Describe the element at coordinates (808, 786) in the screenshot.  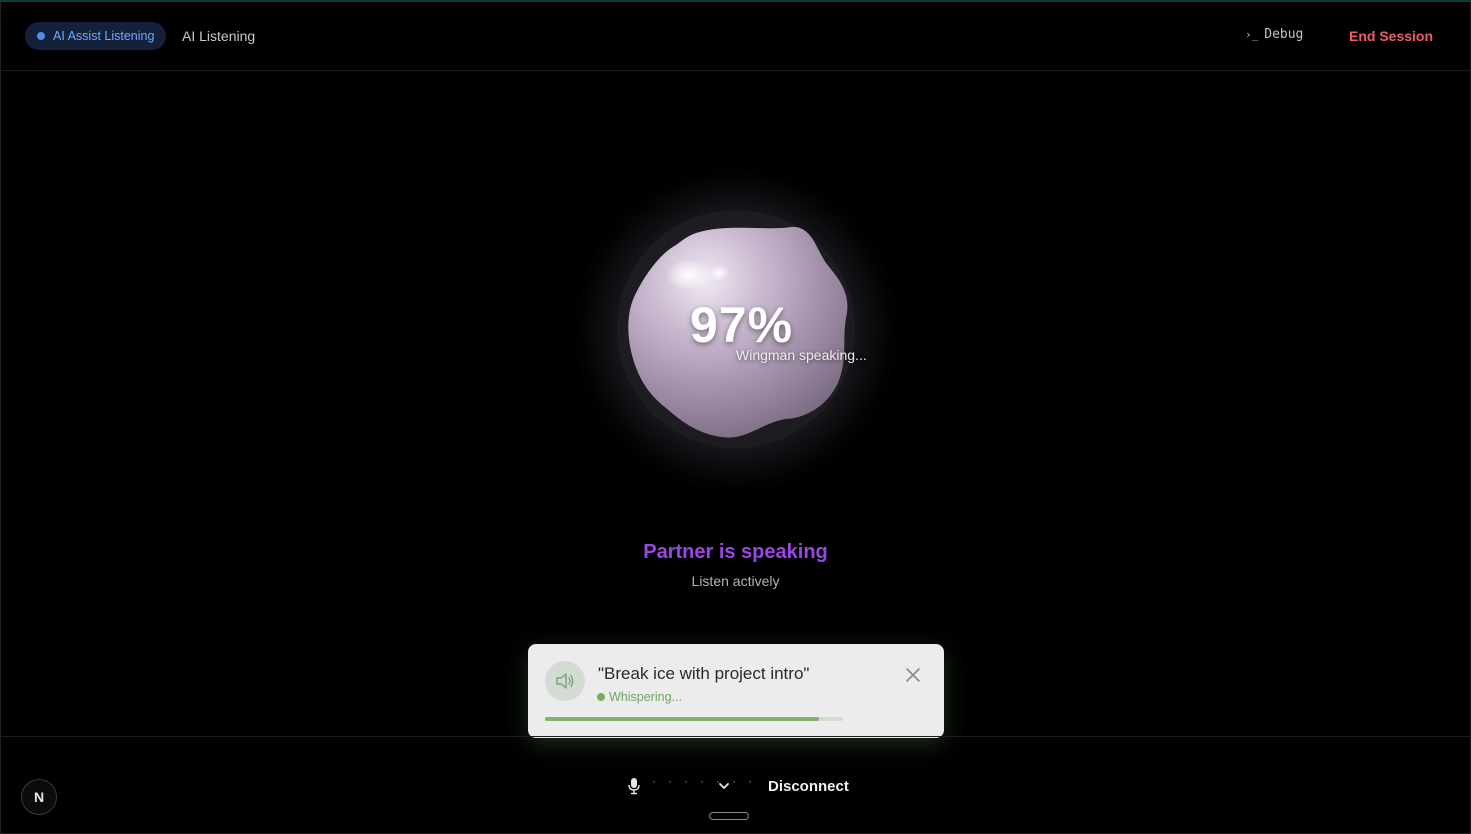
I see `disconnect-button: Disconnect` at that location.